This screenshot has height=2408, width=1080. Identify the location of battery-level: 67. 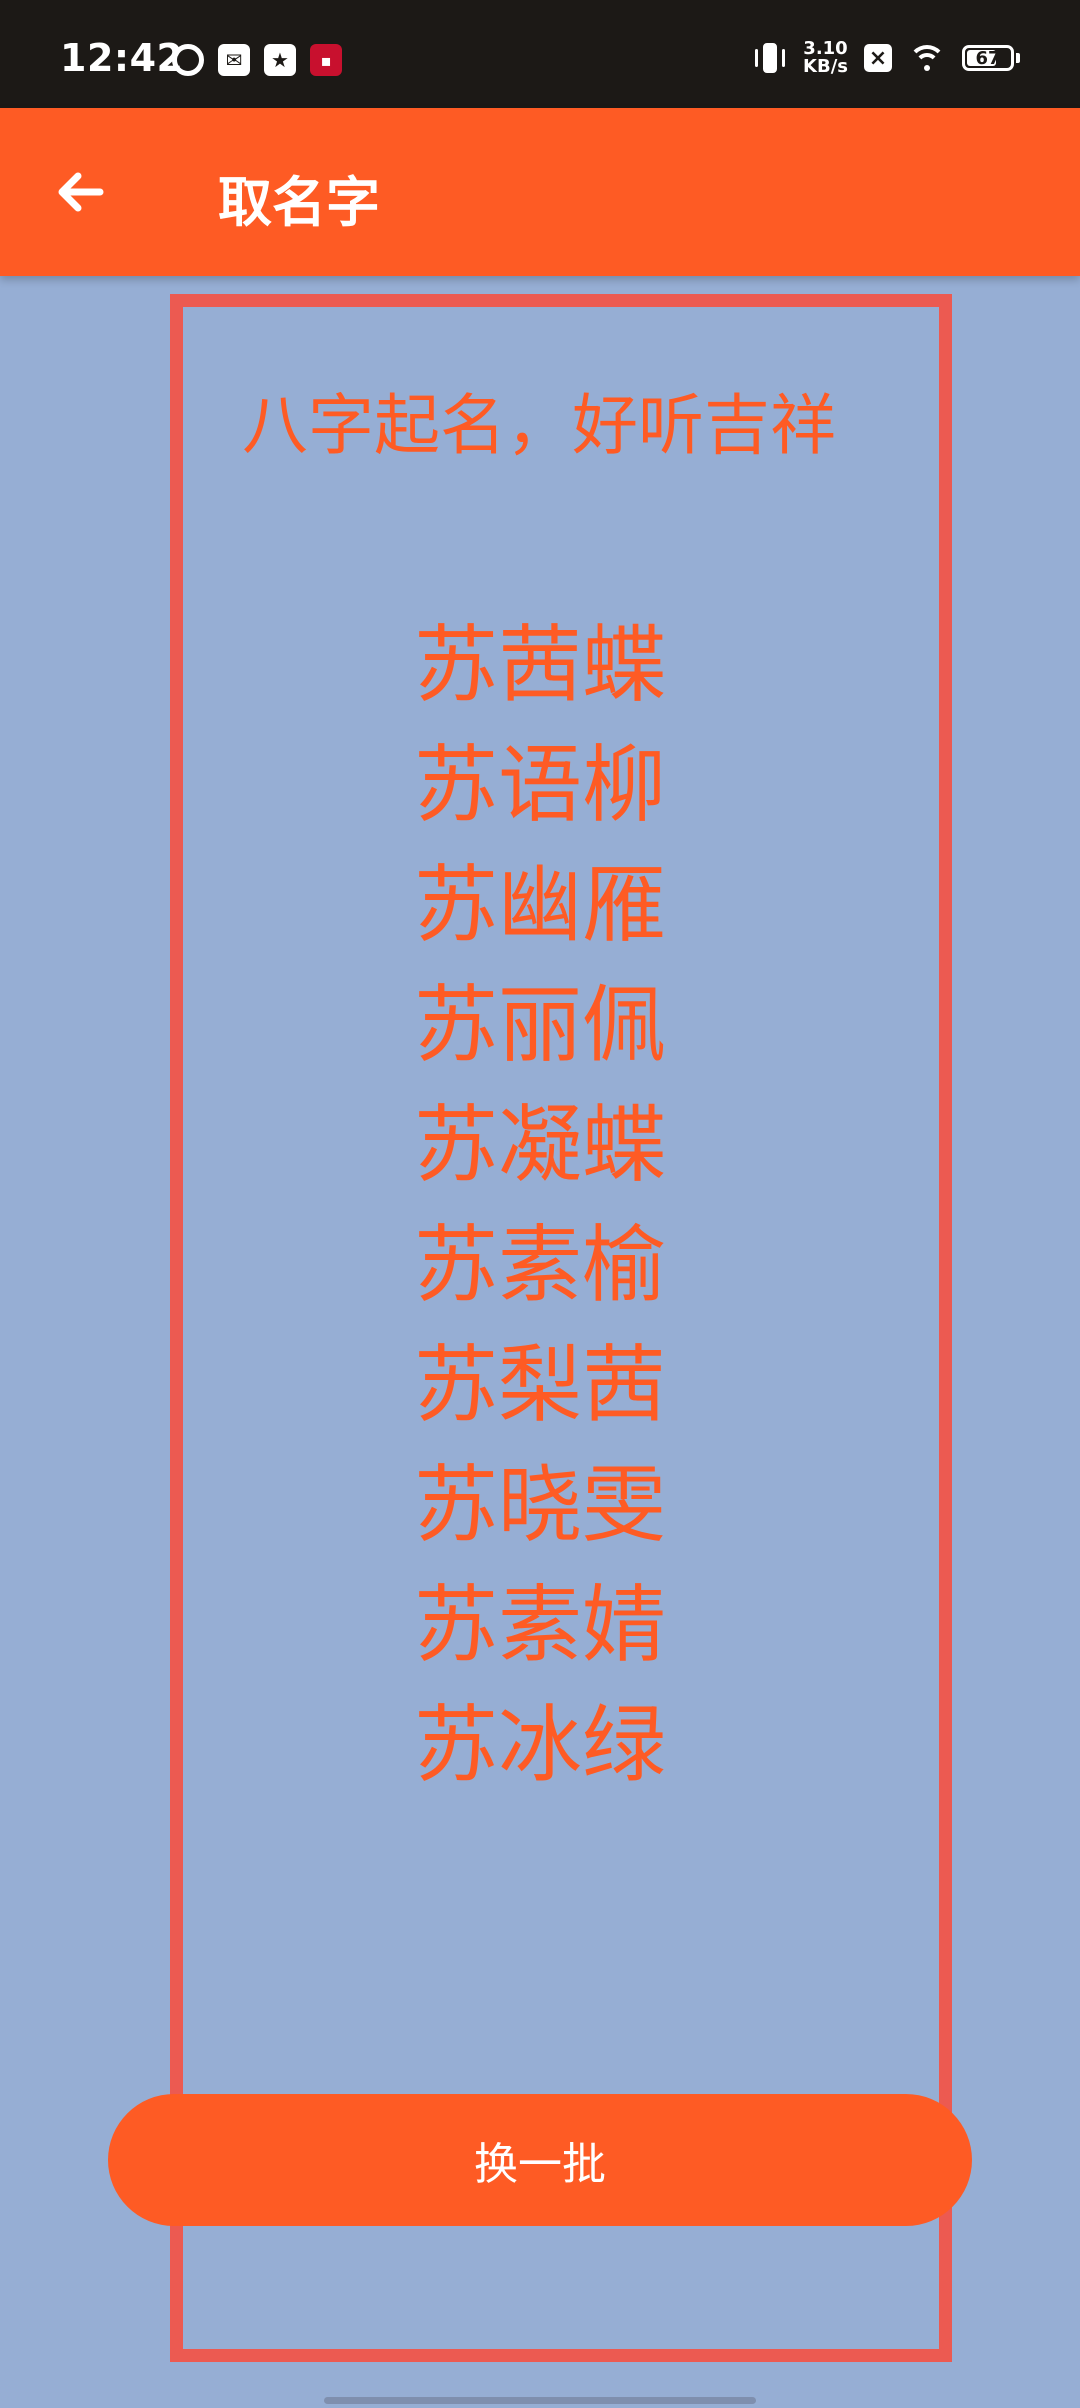
(988, 58).